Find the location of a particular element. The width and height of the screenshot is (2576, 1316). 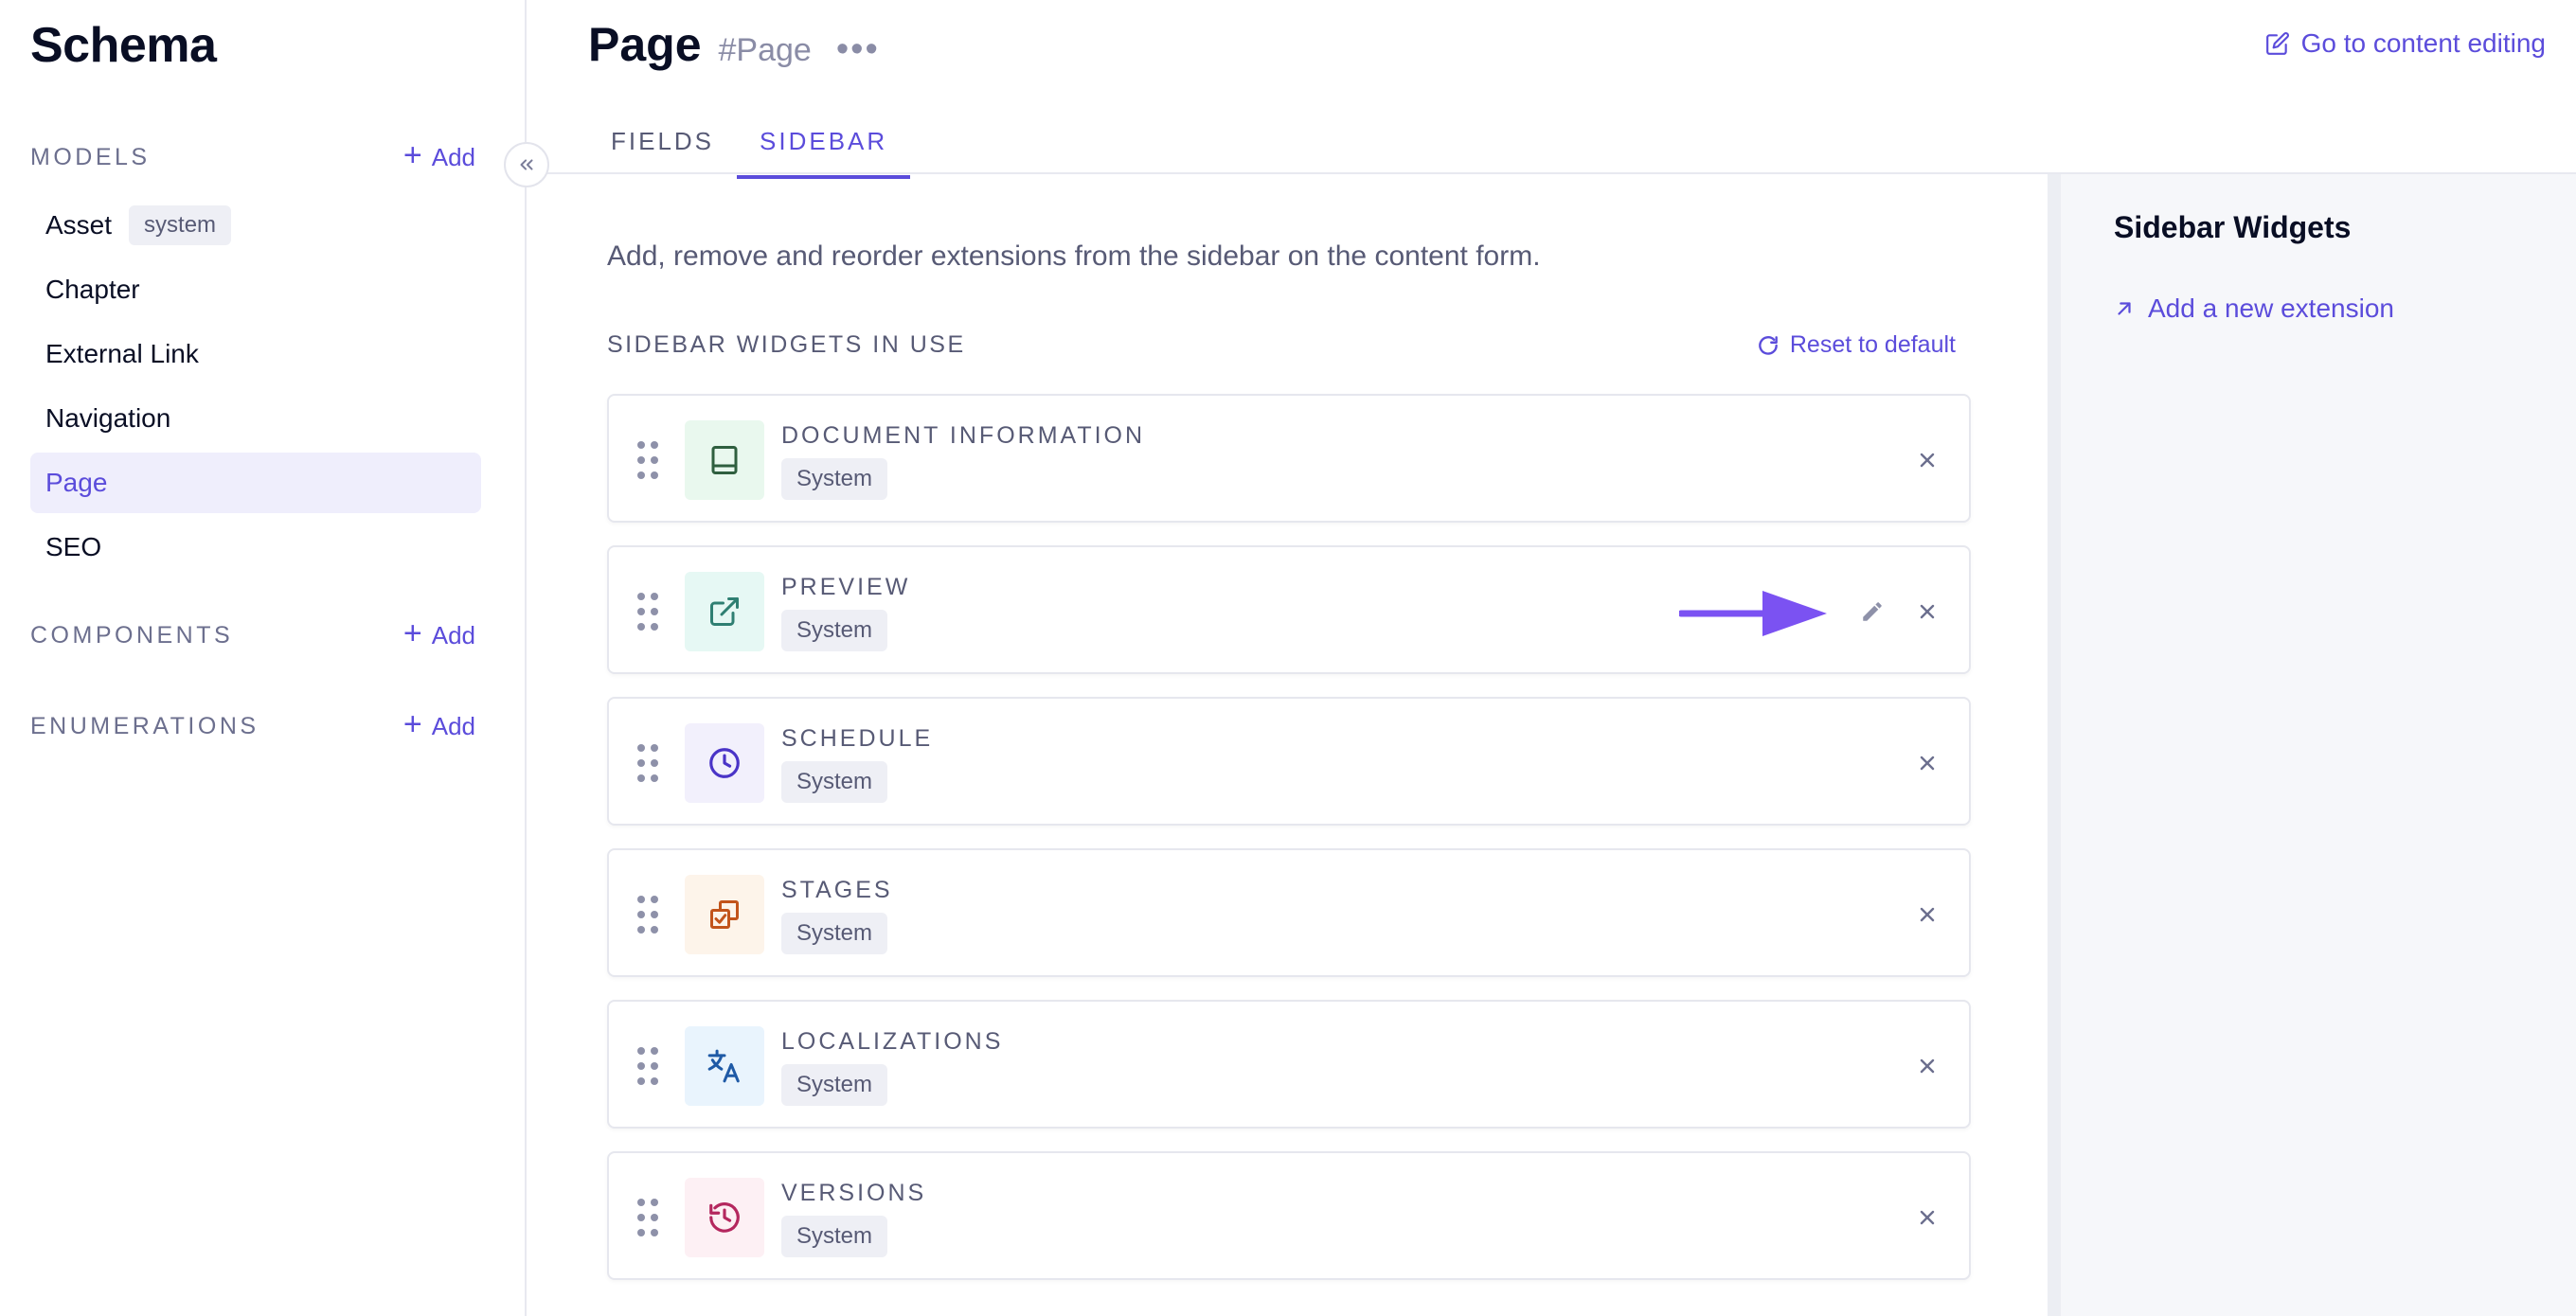

external-link-icon is located at coordinates (724, 611).